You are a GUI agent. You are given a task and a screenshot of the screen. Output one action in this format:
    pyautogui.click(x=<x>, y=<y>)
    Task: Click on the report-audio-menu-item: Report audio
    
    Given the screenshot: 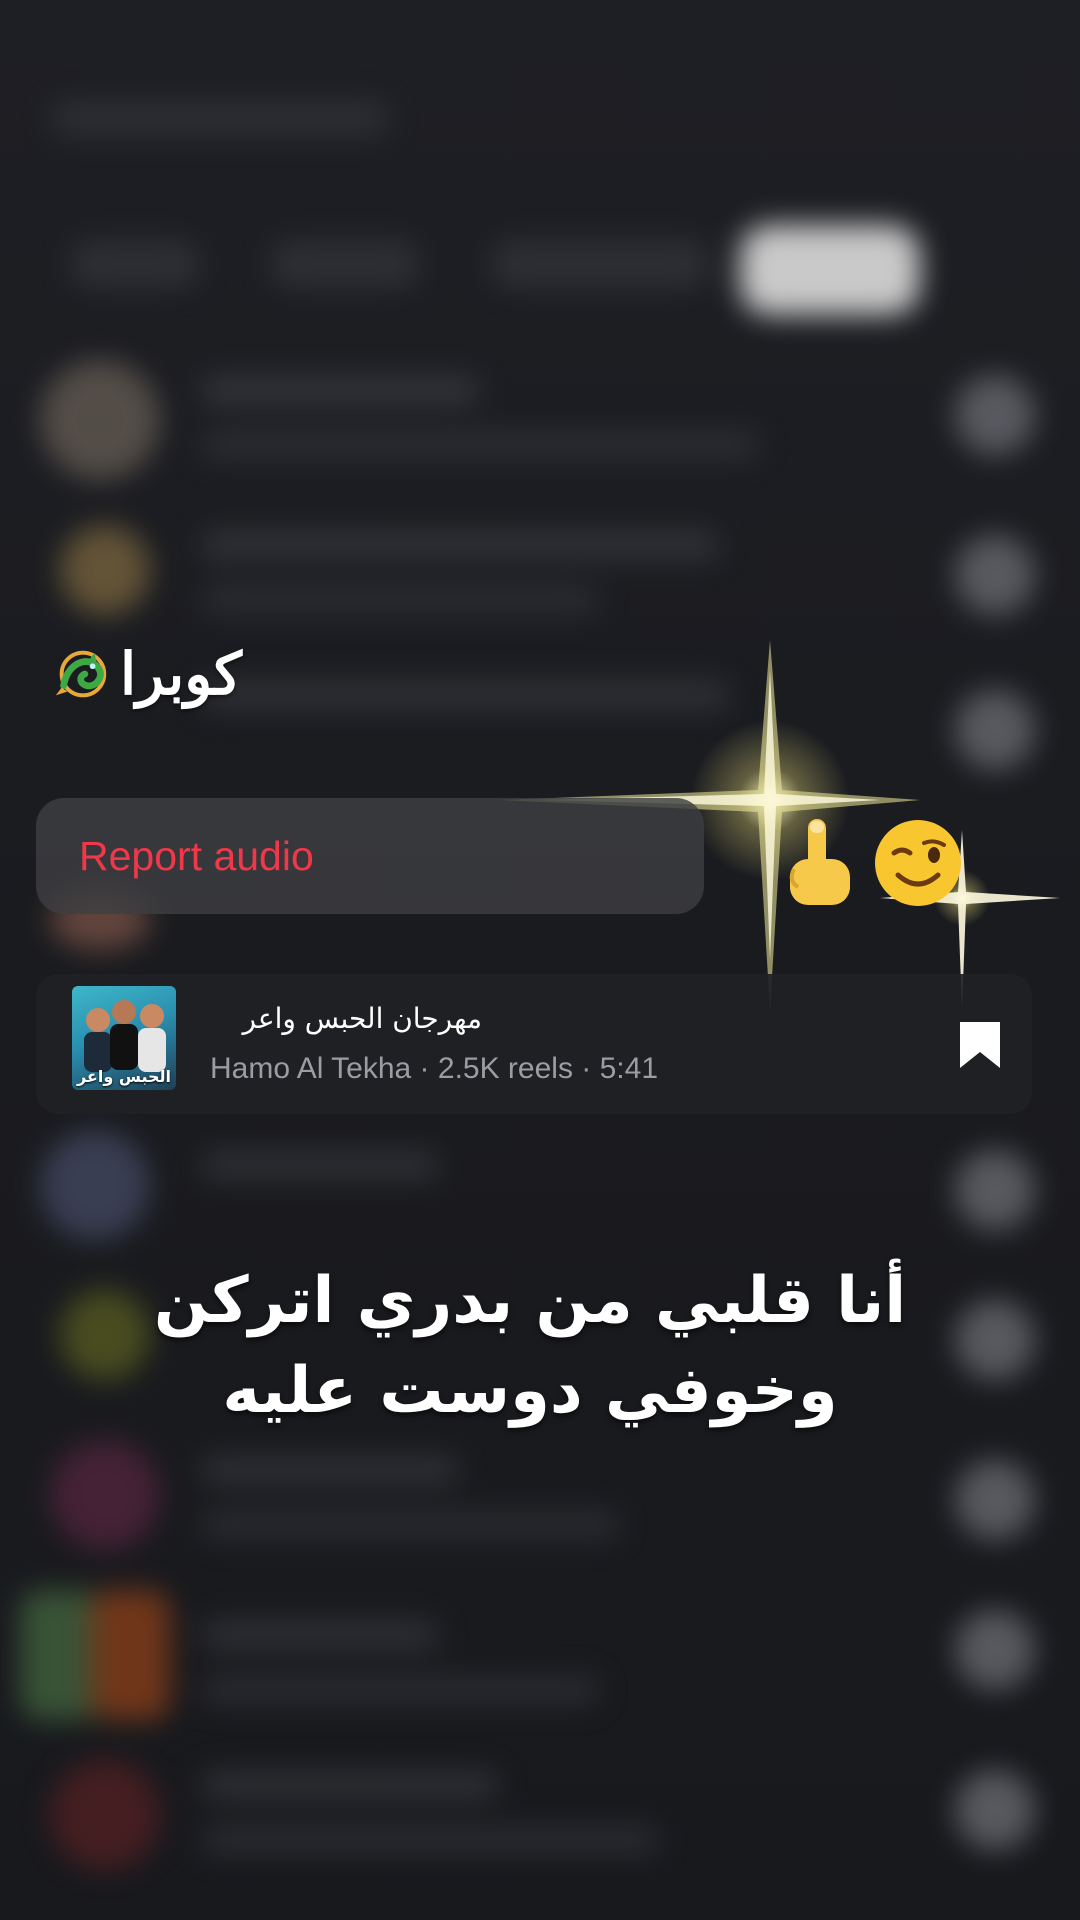 What is the action you would take?
    pyautogui.click(x=370, y=856)
    